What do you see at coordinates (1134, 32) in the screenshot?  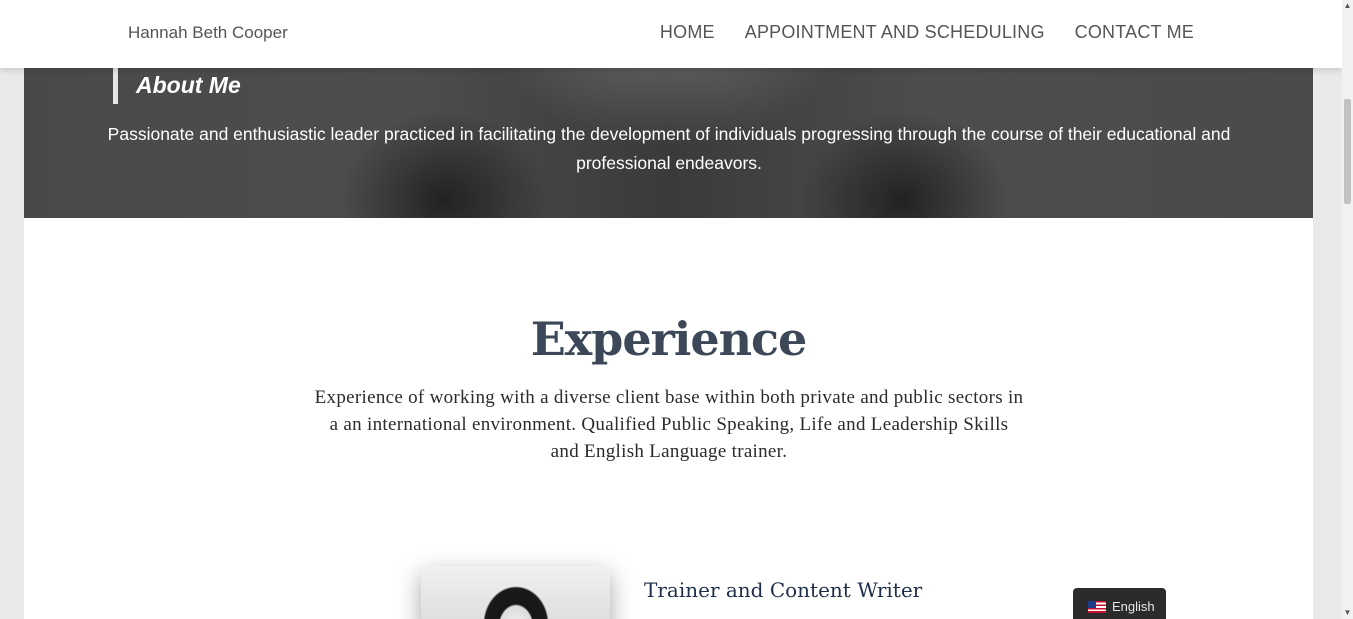 I see `nav-contact-me: CONTACT ME` at bounding box center [1134, 32].